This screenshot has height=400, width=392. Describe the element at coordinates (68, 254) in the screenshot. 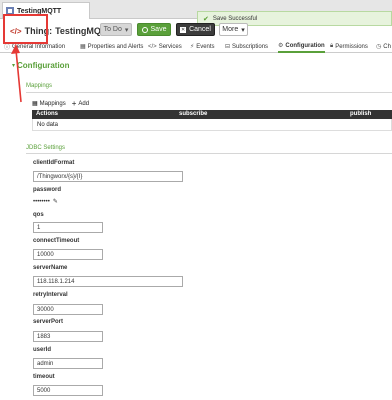

I see `connecttimeout-input: 10000` at that location.